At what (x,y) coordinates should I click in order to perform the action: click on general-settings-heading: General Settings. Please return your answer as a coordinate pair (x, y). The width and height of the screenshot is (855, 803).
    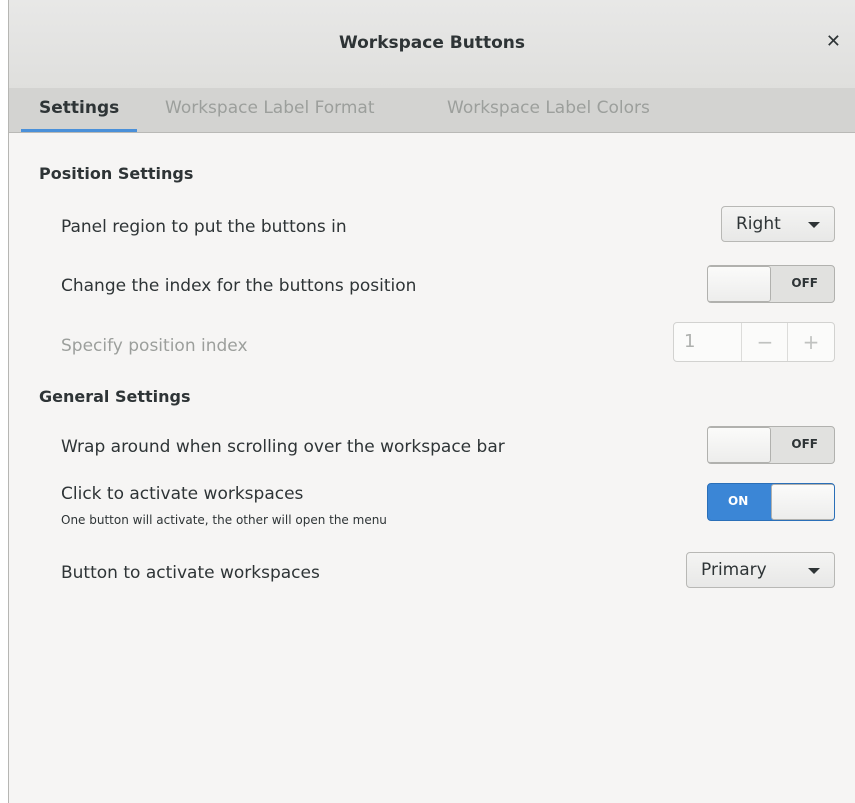
    Looking at the image, I should click on (115, 396).